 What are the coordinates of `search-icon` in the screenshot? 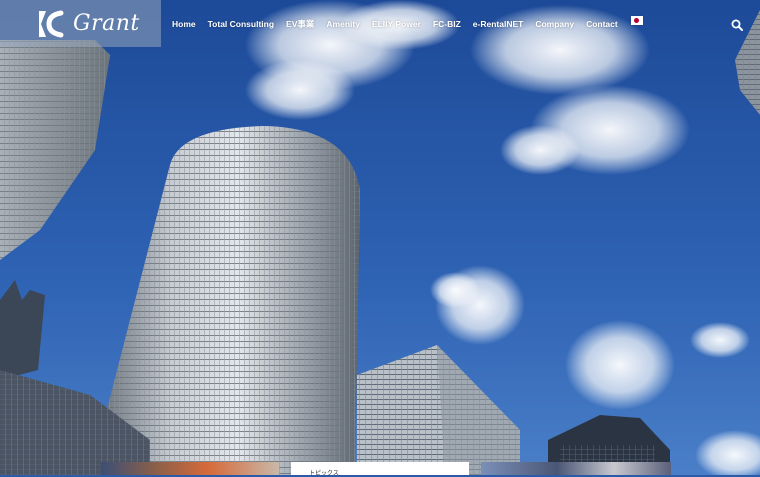 It's located at (737, 25).